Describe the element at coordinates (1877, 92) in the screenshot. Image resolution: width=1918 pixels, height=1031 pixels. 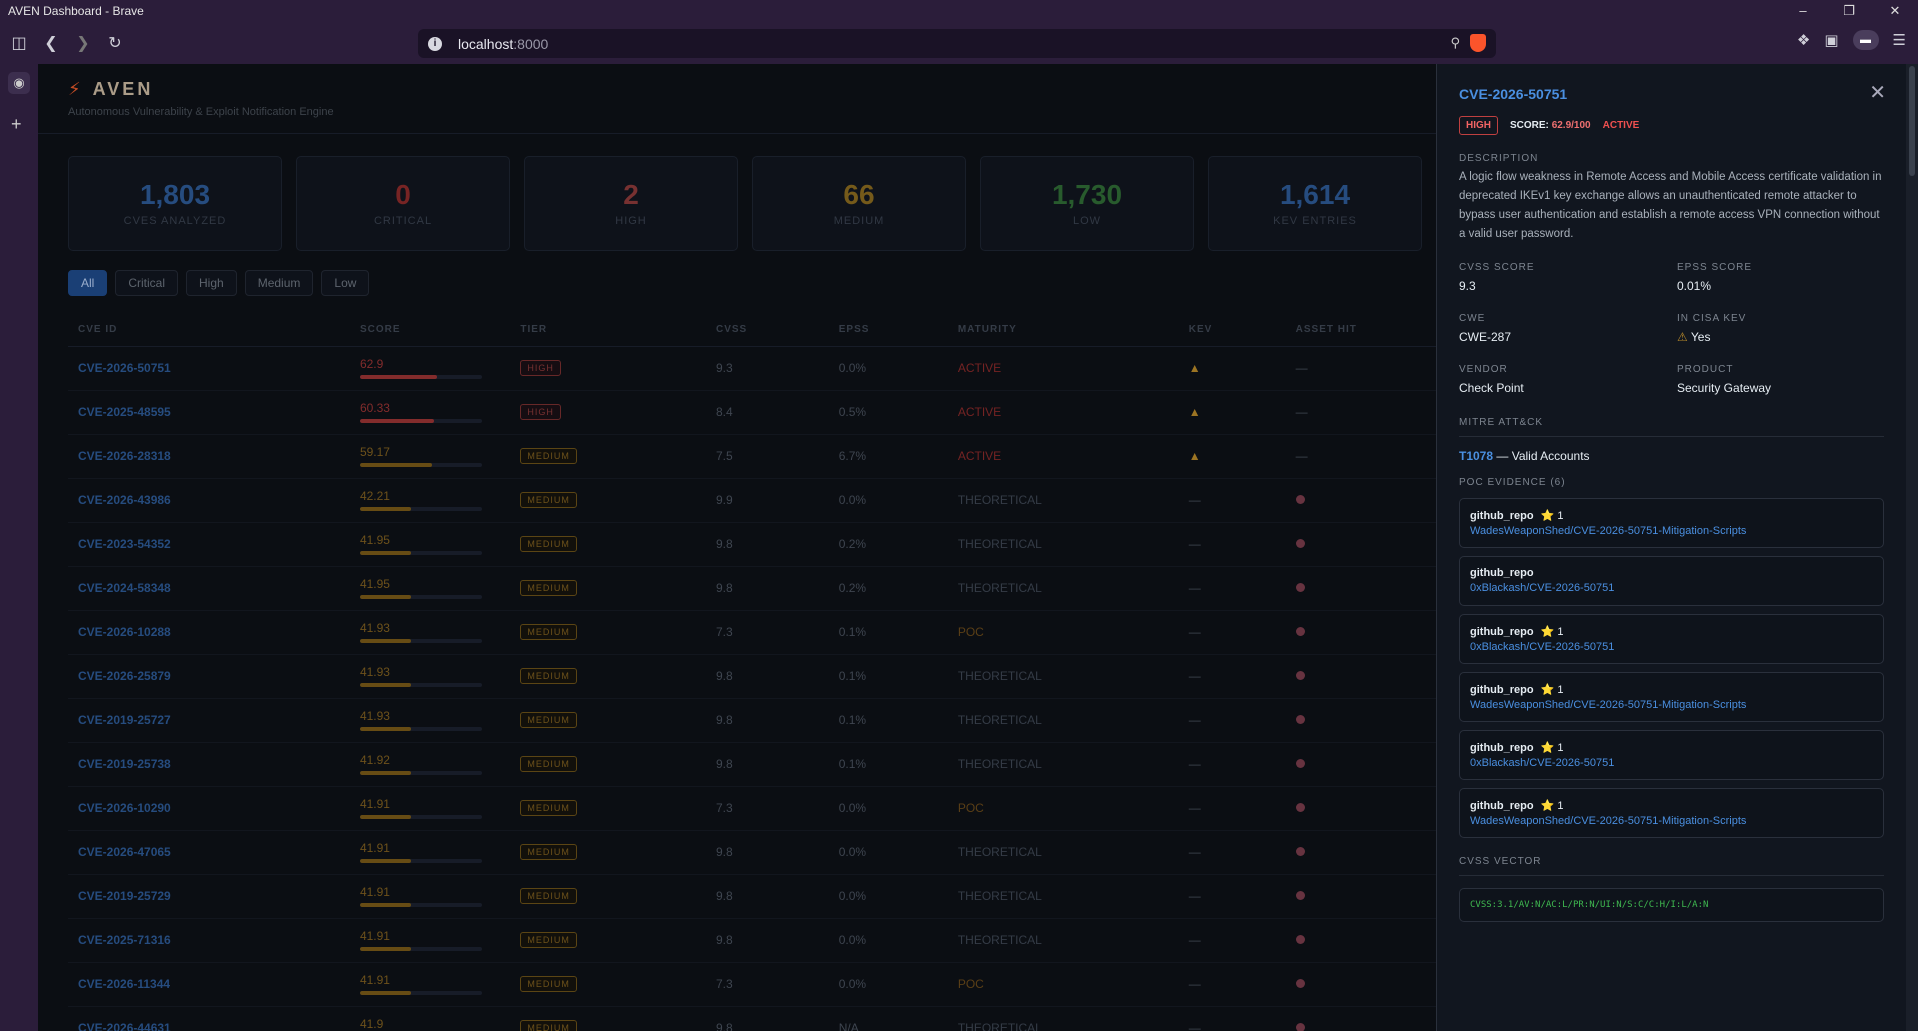
I see `close-icon: ✕` at that location.